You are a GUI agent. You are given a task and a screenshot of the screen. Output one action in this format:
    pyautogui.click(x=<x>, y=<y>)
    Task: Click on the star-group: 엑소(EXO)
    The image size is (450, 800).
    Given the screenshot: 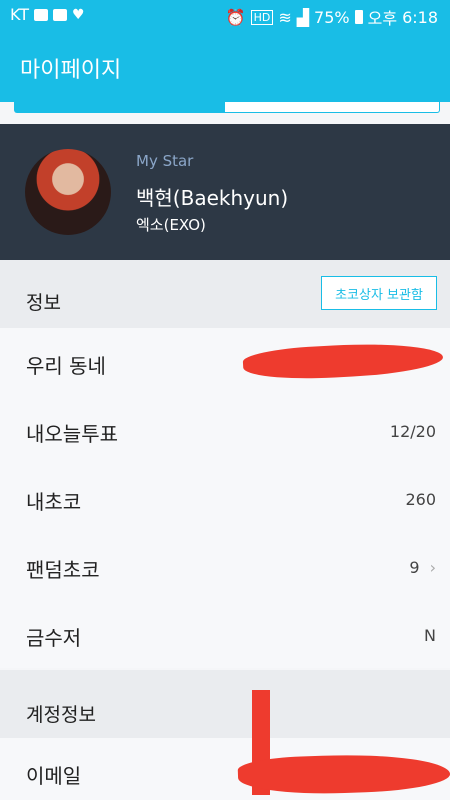 What is the action you would take?
    pyautogui.click(x=171, y=225)
    